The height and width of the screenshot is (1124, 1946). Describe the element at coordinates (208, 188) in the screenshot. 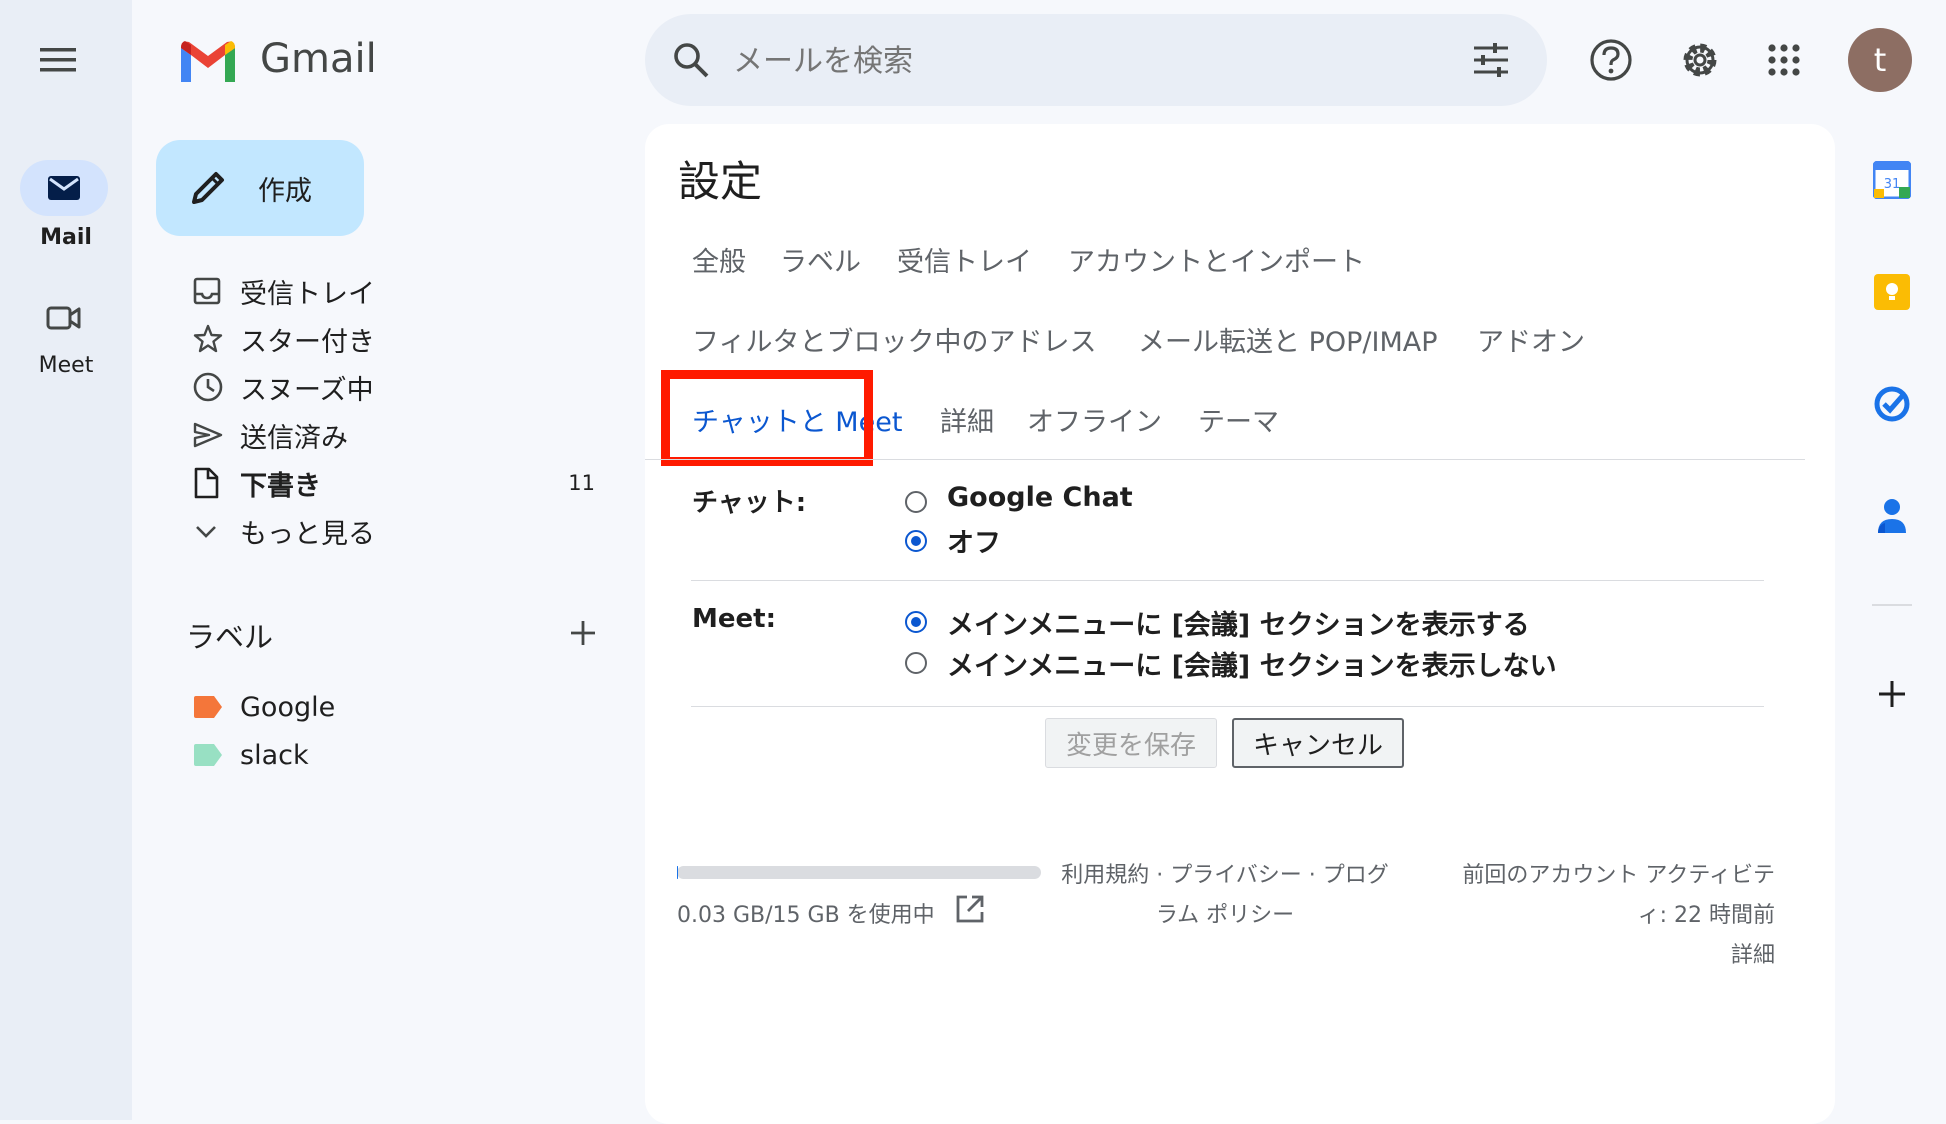

I see `pencil-icon` at that location.